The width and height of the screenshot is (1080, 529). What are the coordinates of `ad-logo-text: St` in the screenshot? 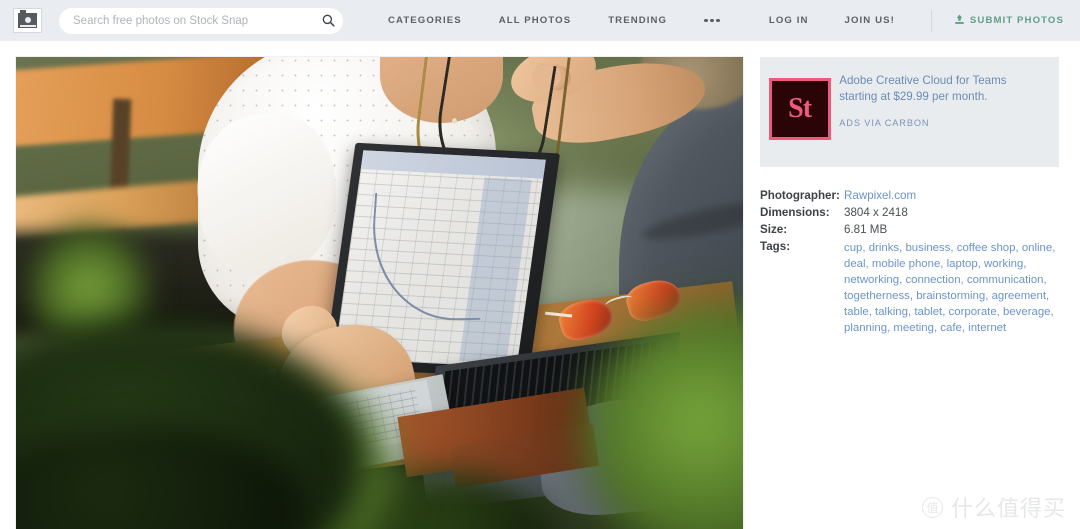 It's located at (800, 108).